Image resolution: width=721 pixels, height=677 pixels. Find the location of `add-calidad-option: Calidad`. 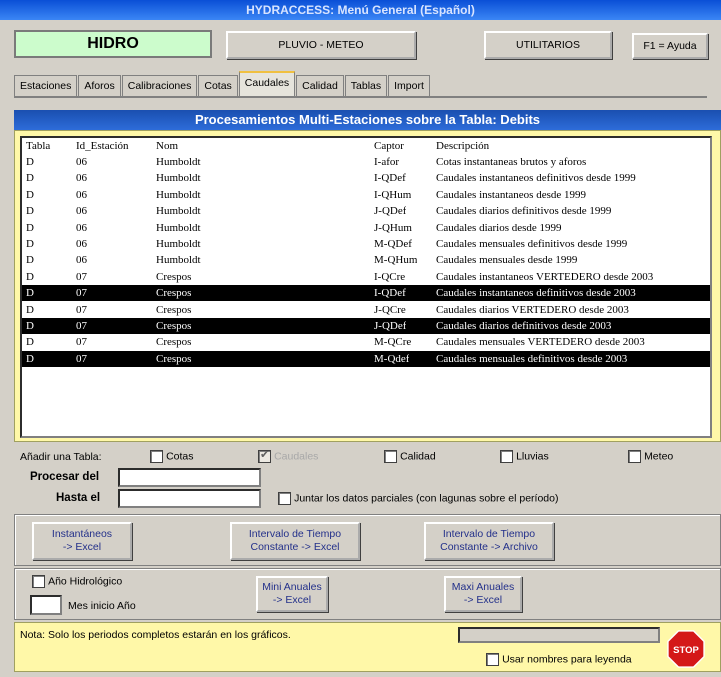

add-calidad-option: Calidad is located at coordinates (410, 456).